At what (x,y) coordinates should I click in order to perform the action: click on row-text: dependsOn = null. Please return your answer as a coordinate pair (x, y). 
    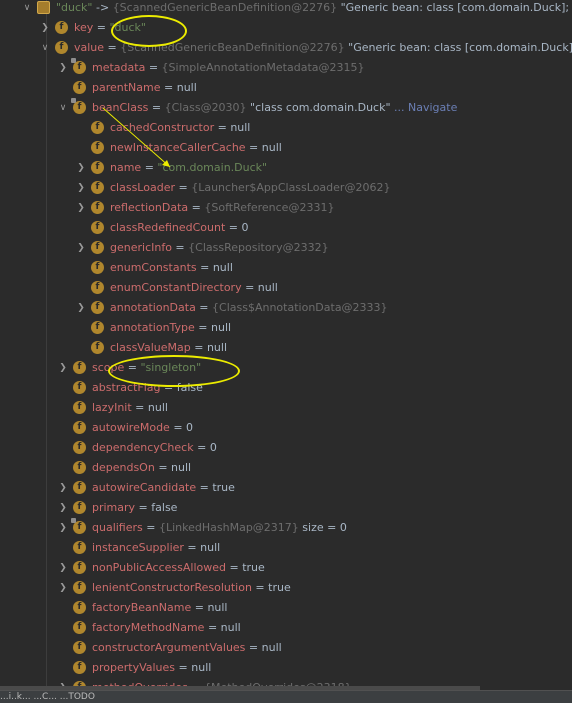
    Looking at the image, I should click on (141, 468).